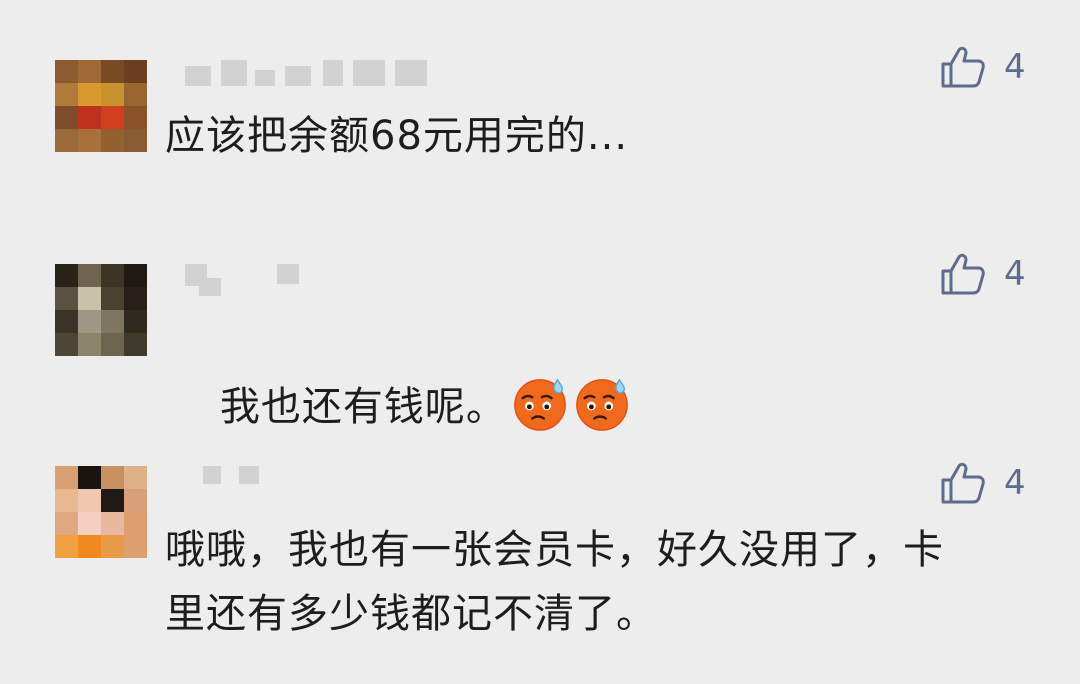 The image size is (1080, 684). What do you see at coordinates (554, 582) in the screenshot?
I see `comment-text: 哦哦，我也有一张会员卡，好久没用了，卡里还有多少钱都记不清了。` at bounding box center [554, 582].